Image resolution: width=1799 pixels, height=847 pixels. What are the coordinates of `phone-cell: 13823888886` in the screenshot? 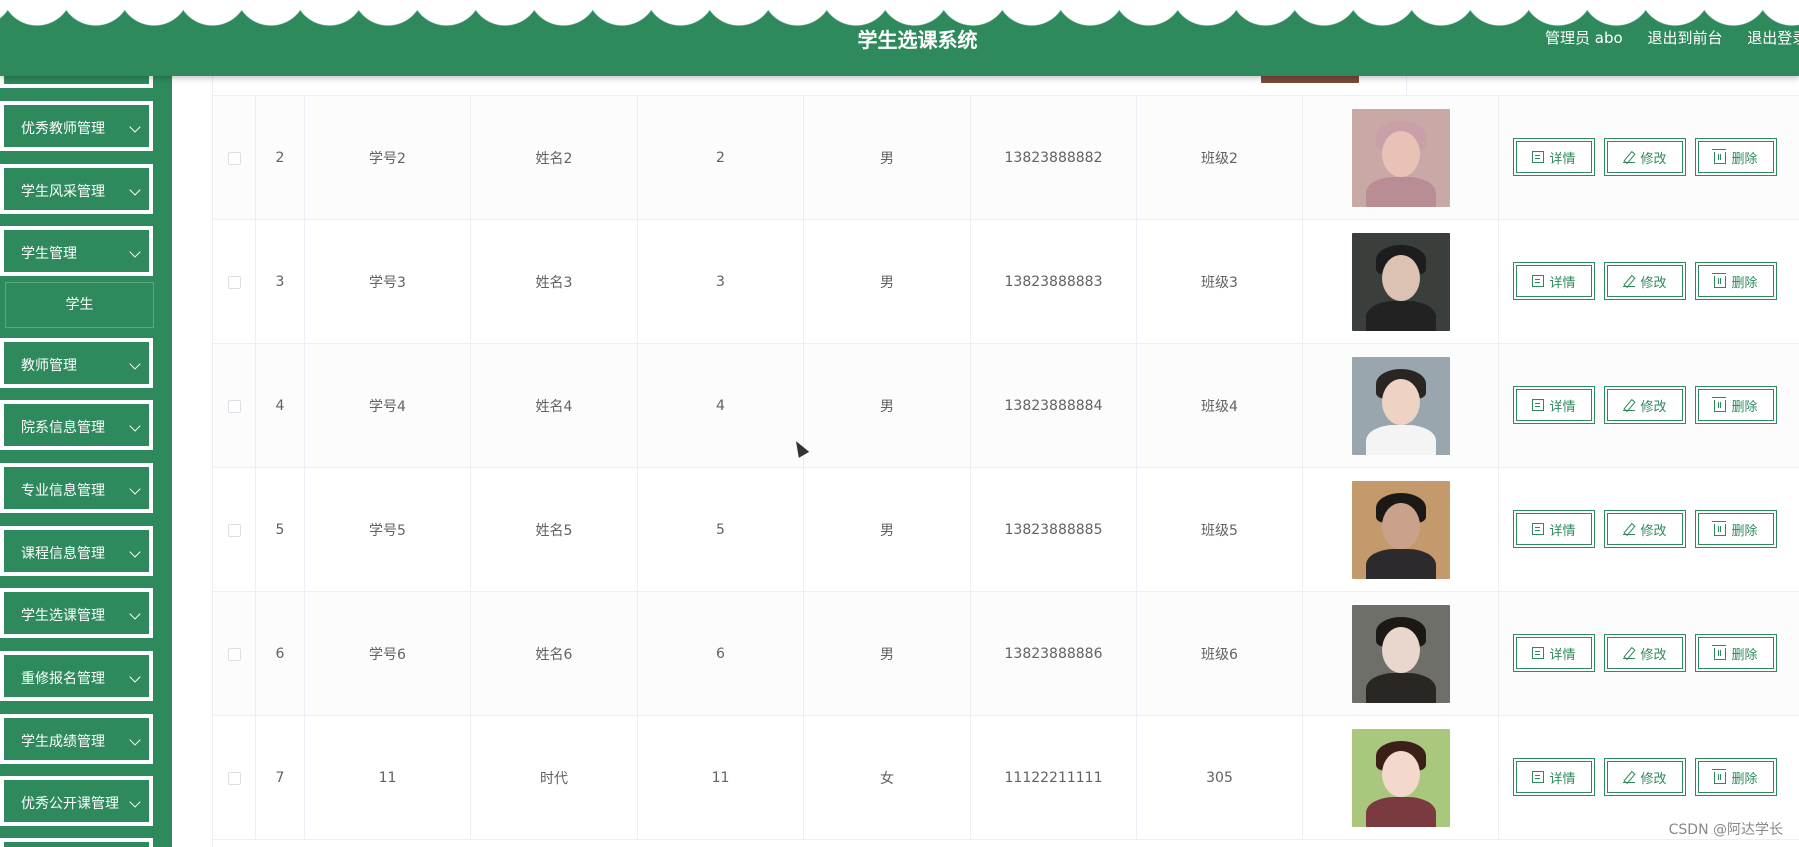 It's located at (1054, 654).